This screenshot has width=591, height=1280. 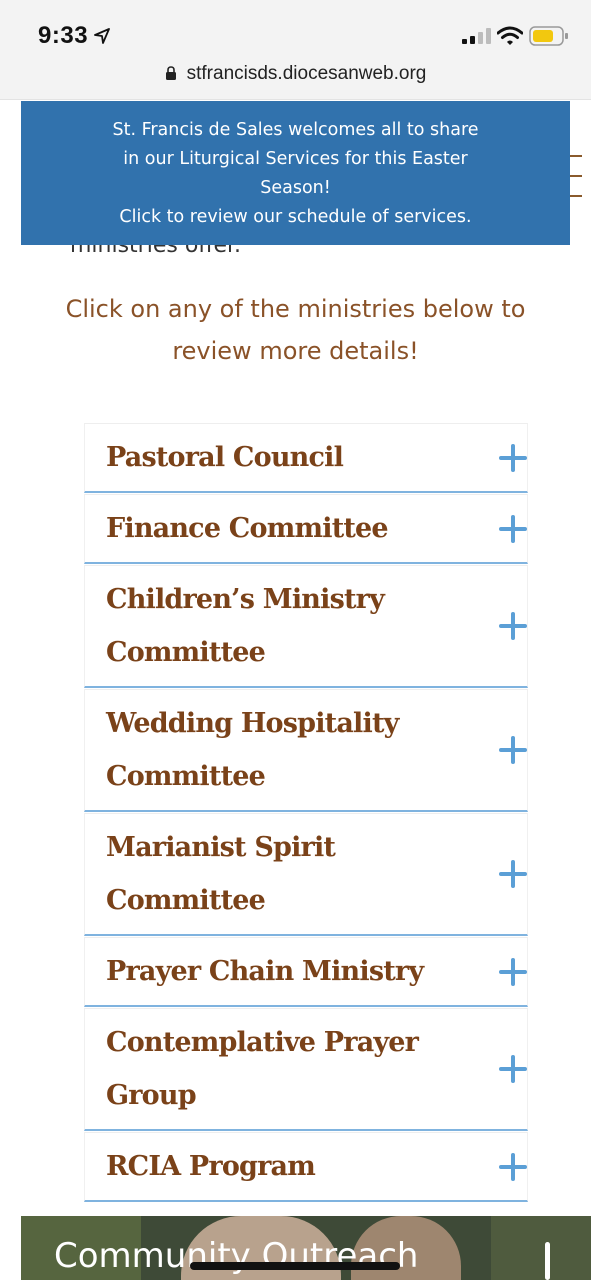 I want to click on scrollbar, so click(x=547, y=1261).